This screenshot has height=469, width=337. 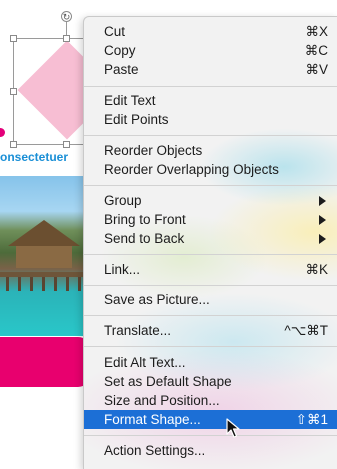 What do you see at coordinates (2, 132) in the screenshot?
I see `pink-bullet-dot` at bounding box center [2, 132].